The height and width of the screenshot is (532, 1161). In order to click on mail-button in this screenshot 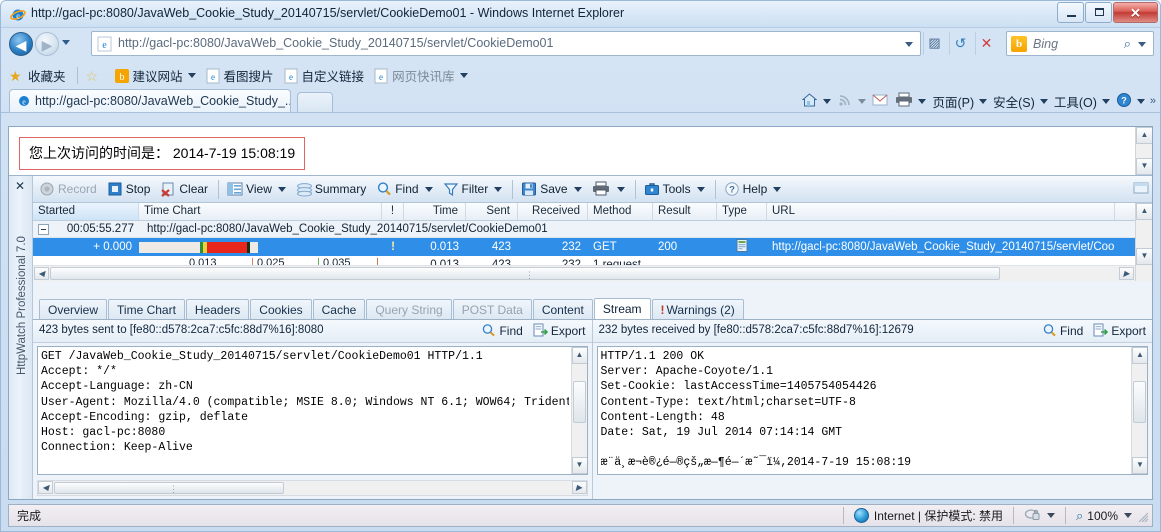, I will do `click(880, 101)`.